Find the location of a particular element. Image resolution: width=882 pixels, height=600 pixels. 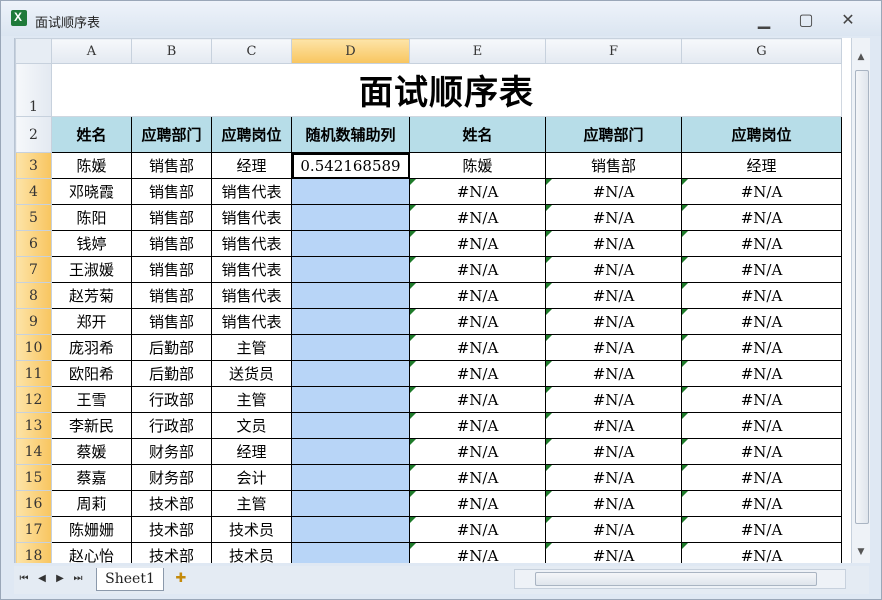

row-header: 12 is located at coordinates (33, 399).